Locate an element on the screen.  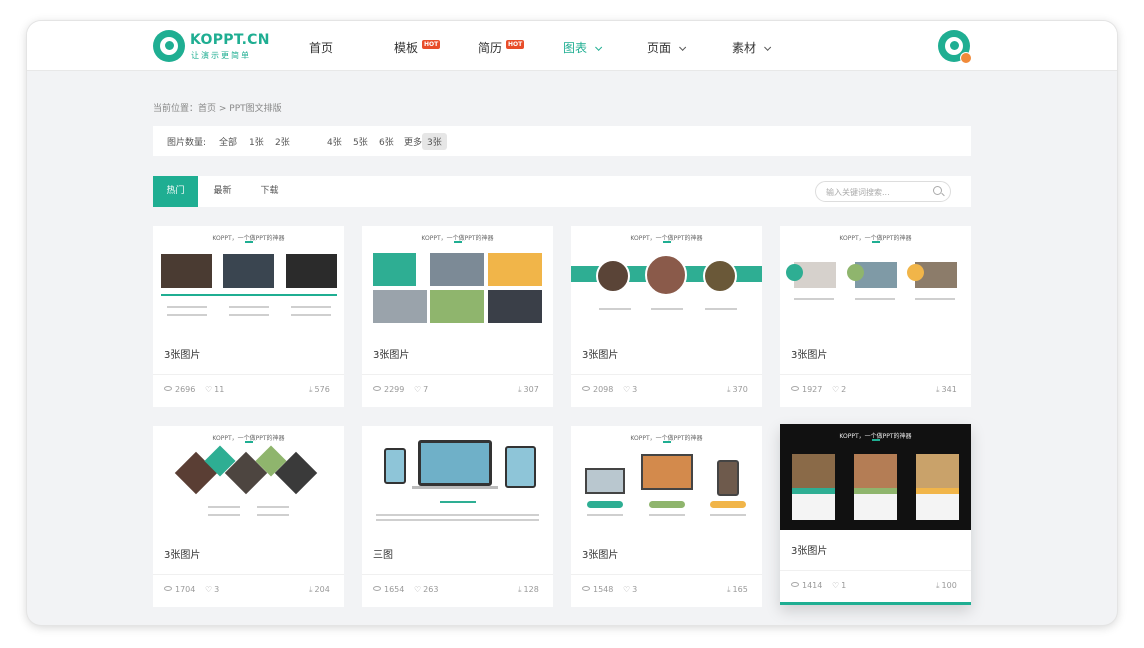
tab-downloads: 下载 is located at coordinates (269, 191).